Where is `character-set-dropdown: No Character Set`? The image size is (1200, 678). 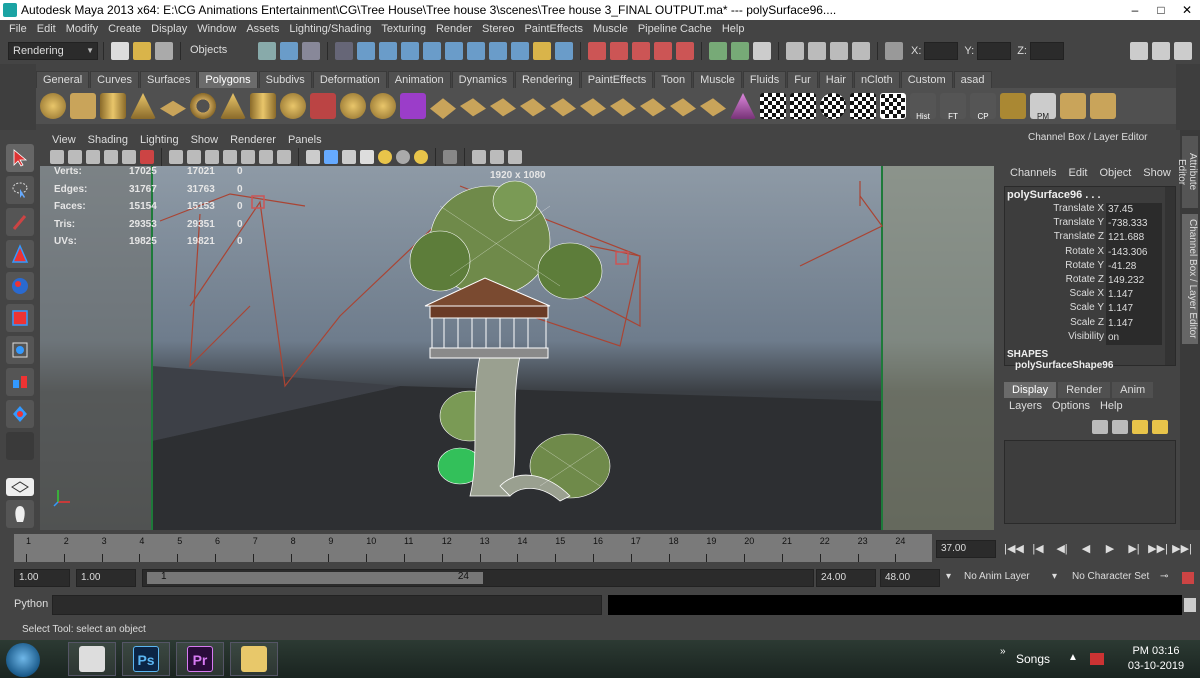
character-set-dropdown: No Character Set is located at coordinates (1110, 576).